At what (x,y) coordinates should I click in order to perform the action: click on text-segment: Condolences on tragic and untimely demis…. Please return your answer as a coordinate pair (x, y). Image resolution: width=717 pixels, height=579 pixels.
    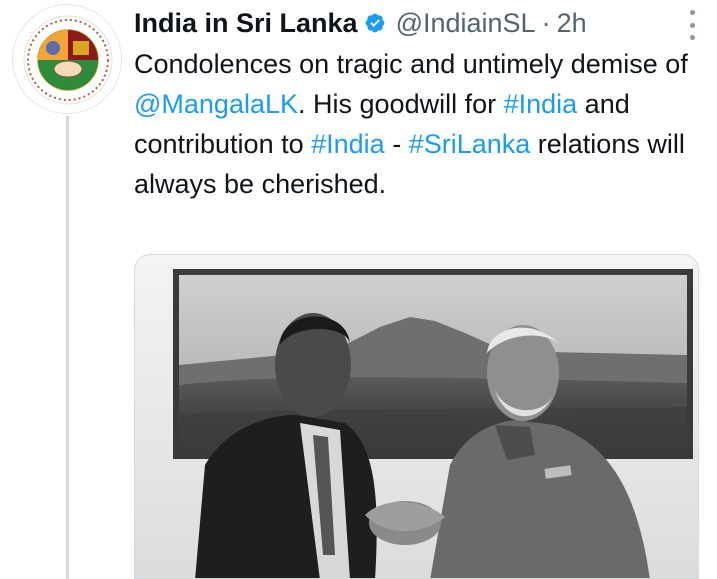
    Looking at the image, I should click on (411, 64).